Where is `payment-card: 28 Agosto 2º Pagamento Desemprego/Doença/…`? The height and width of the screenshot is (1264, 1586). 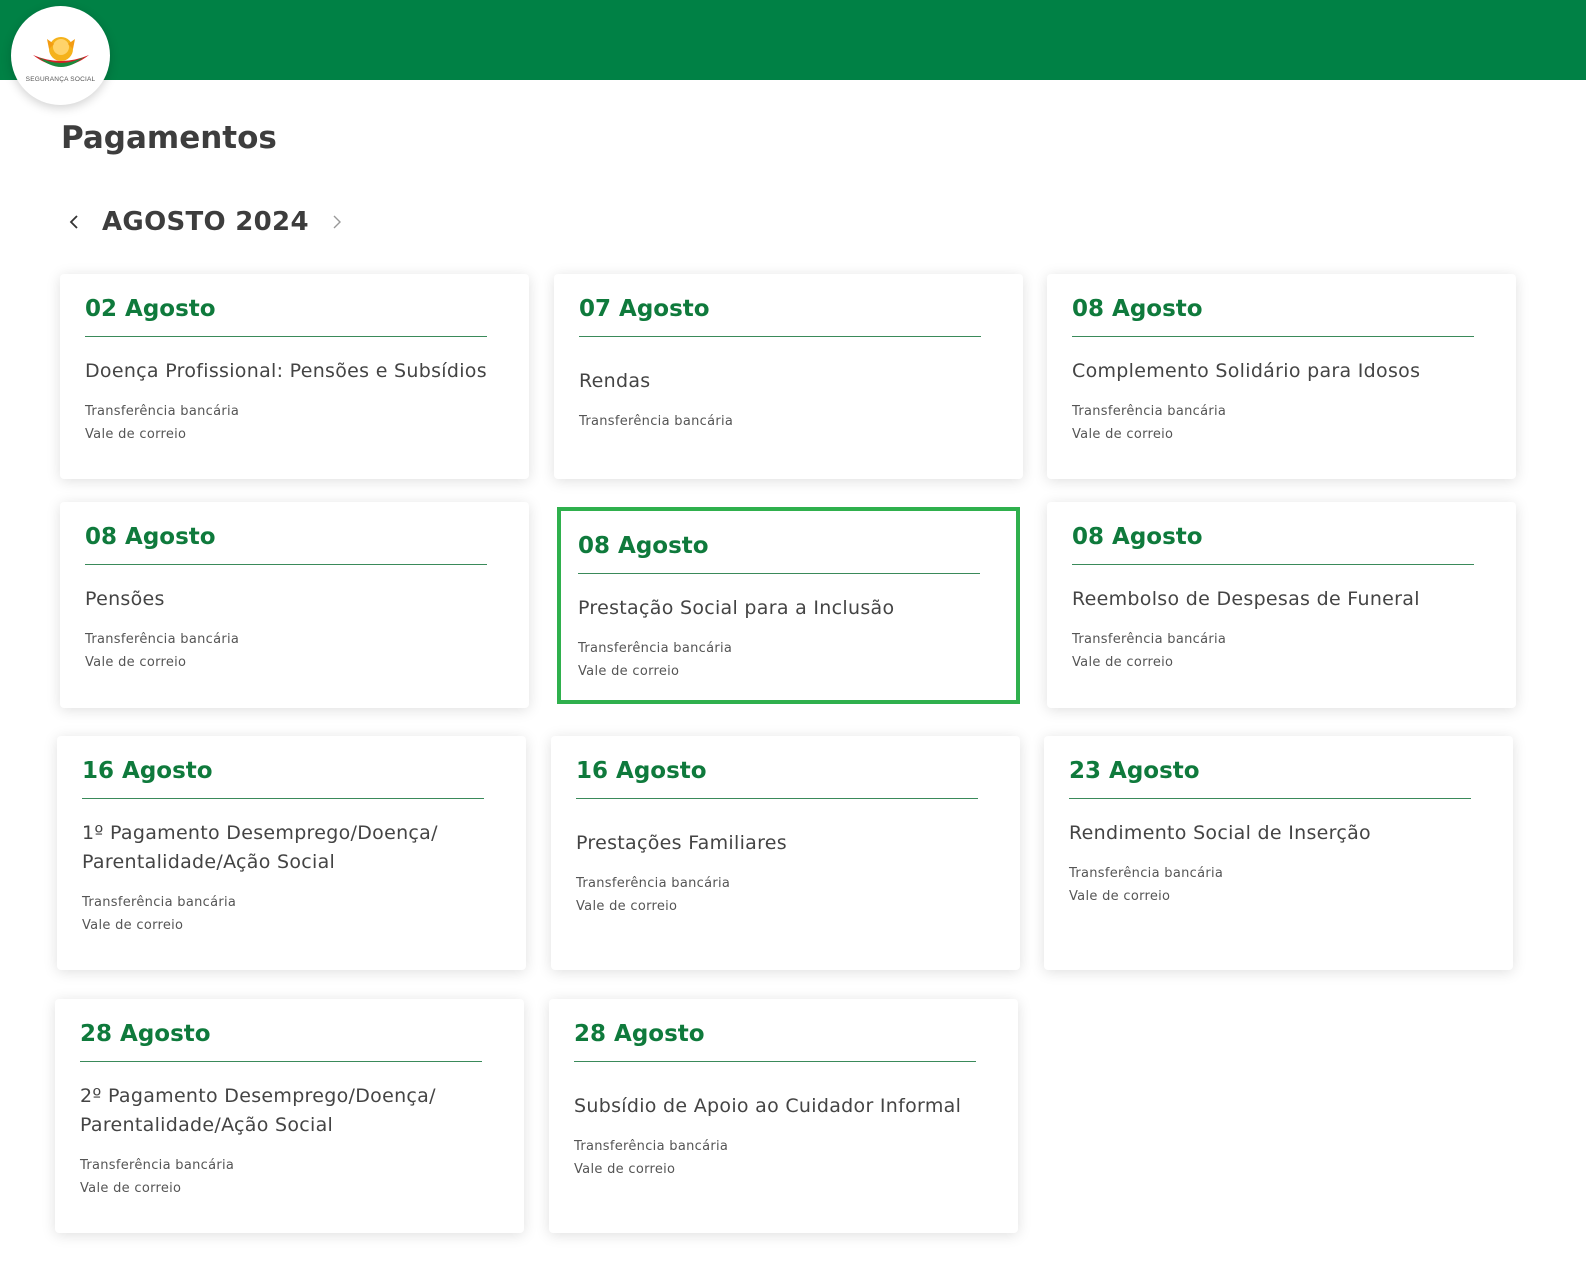
payment-card: 28 Agosto 2º Pagamento Desemprego/Doença/… is located at coordinates (289, 1116).